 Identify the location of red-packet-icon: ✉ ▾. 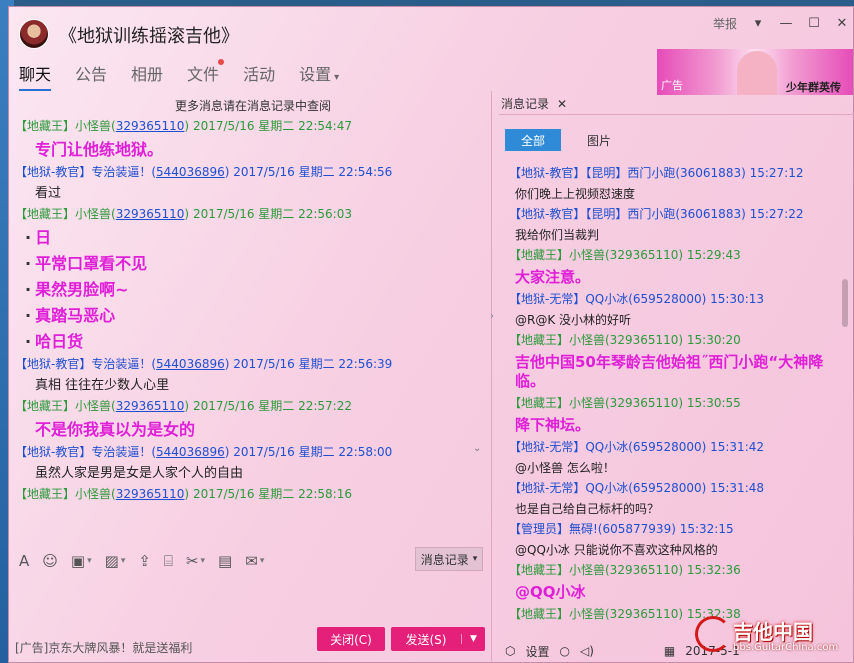
(254, 561).